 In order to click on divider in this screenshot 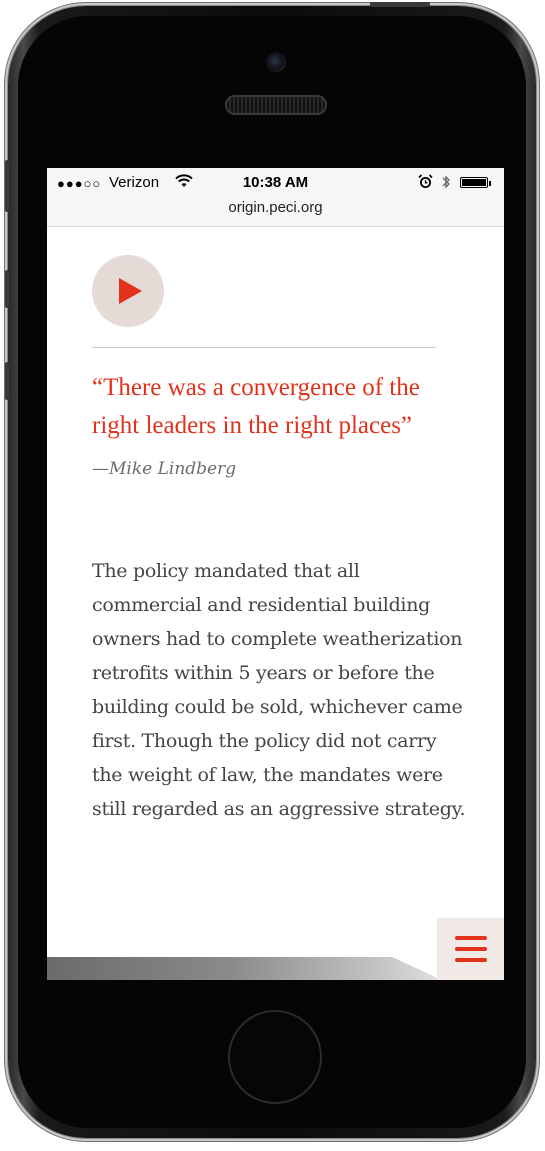, I will do `click(264, 347)`.